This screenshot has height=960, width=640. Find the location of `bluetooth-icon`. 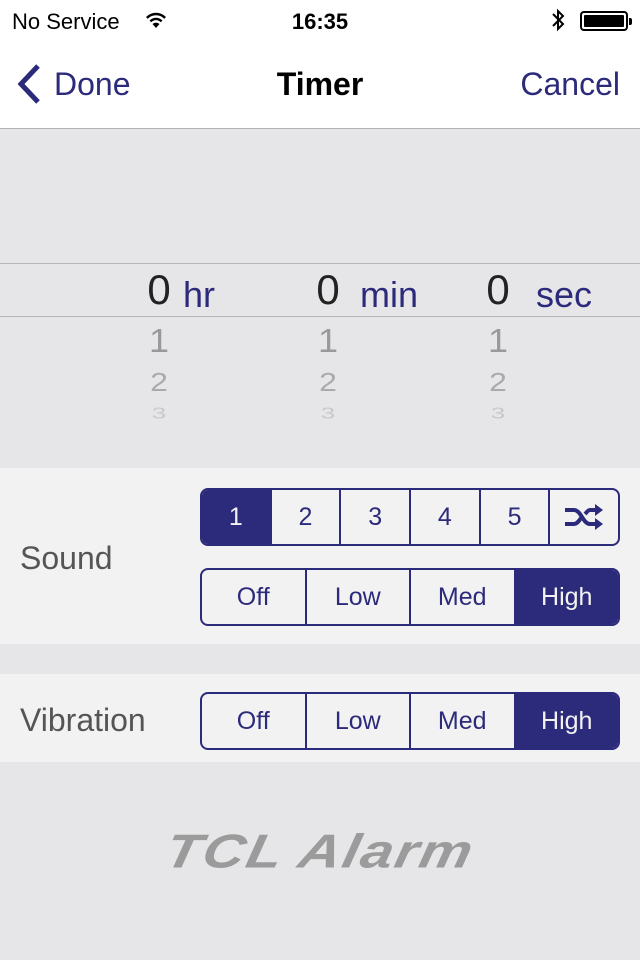

bluetooth-icon is located at coordinates (558, 20).